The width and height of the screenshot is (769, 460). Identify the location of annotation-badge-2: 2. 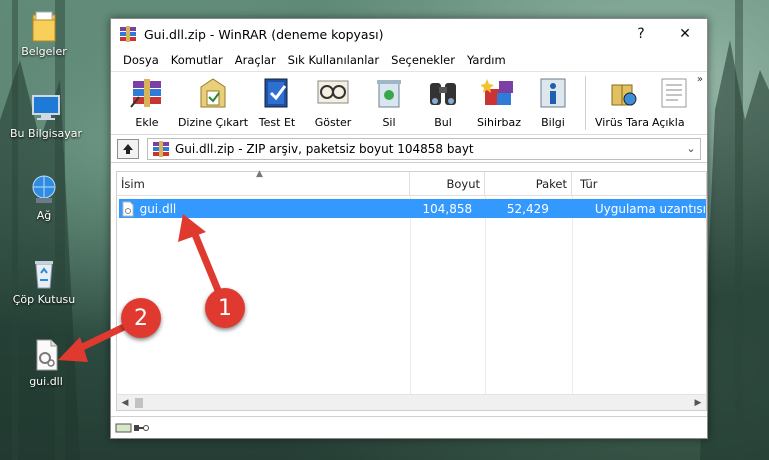
(141, 318).